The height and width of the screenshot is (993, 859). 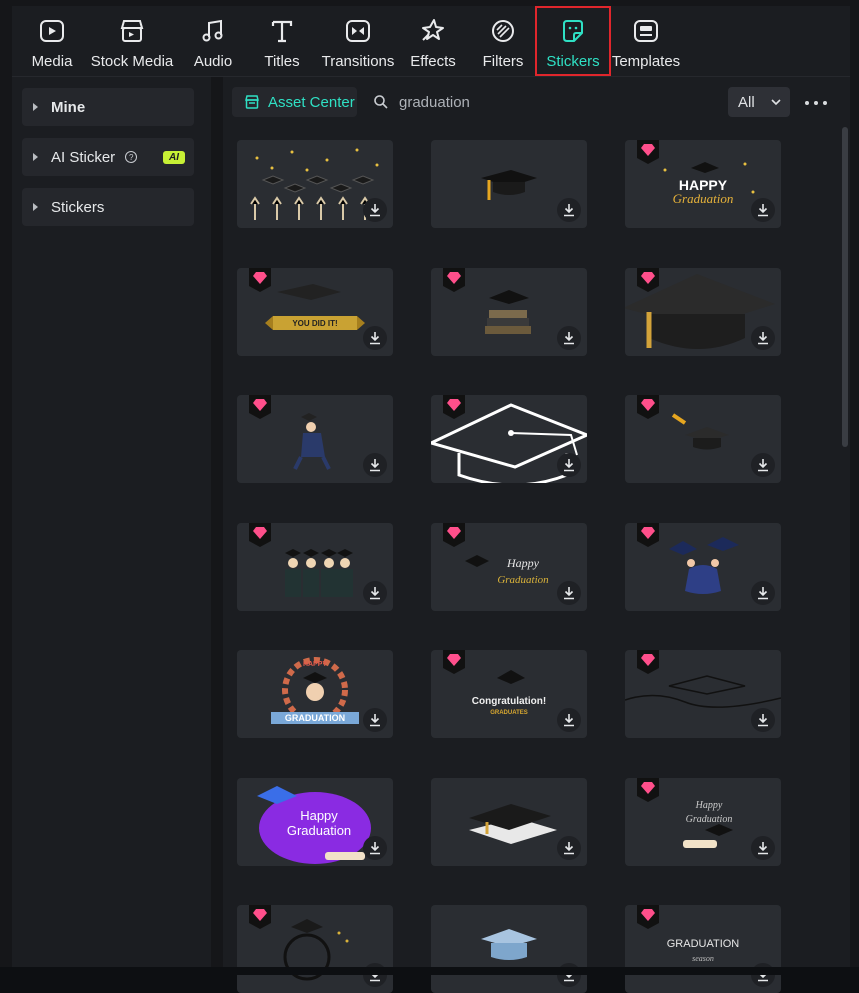 I want to click on tab-label: Effects, so click(x=433, y=61).